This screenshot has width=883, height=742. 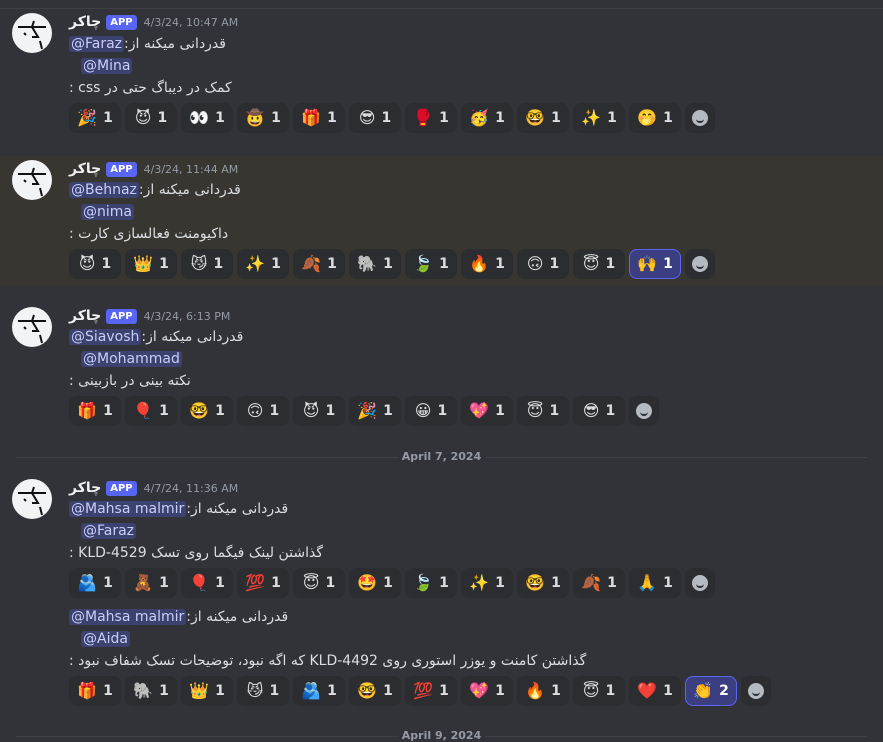 What do you see at coordinates (487, 118) in the screenshot?
I see `reaction-button: 🥳 1` at bounding box center [487, 118].